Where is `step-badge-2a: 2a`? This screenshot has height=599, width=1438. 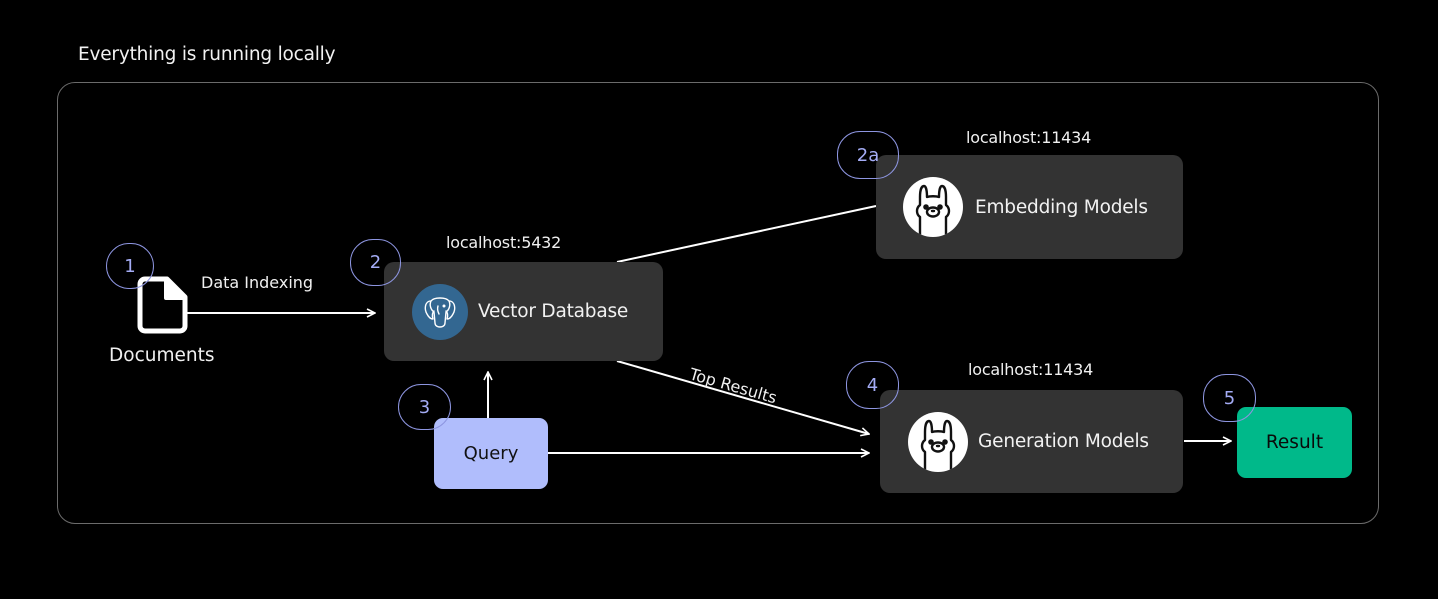
step-badge-2a: 2a is located at coordinates (868, 155).